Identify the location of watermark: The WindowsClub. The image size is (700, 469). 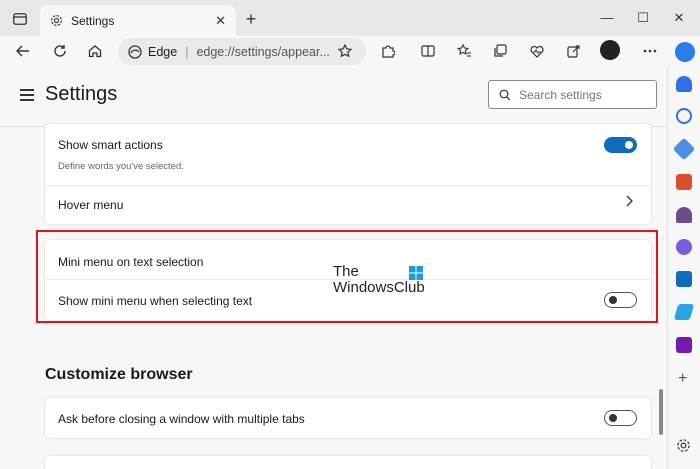
(379, 280).